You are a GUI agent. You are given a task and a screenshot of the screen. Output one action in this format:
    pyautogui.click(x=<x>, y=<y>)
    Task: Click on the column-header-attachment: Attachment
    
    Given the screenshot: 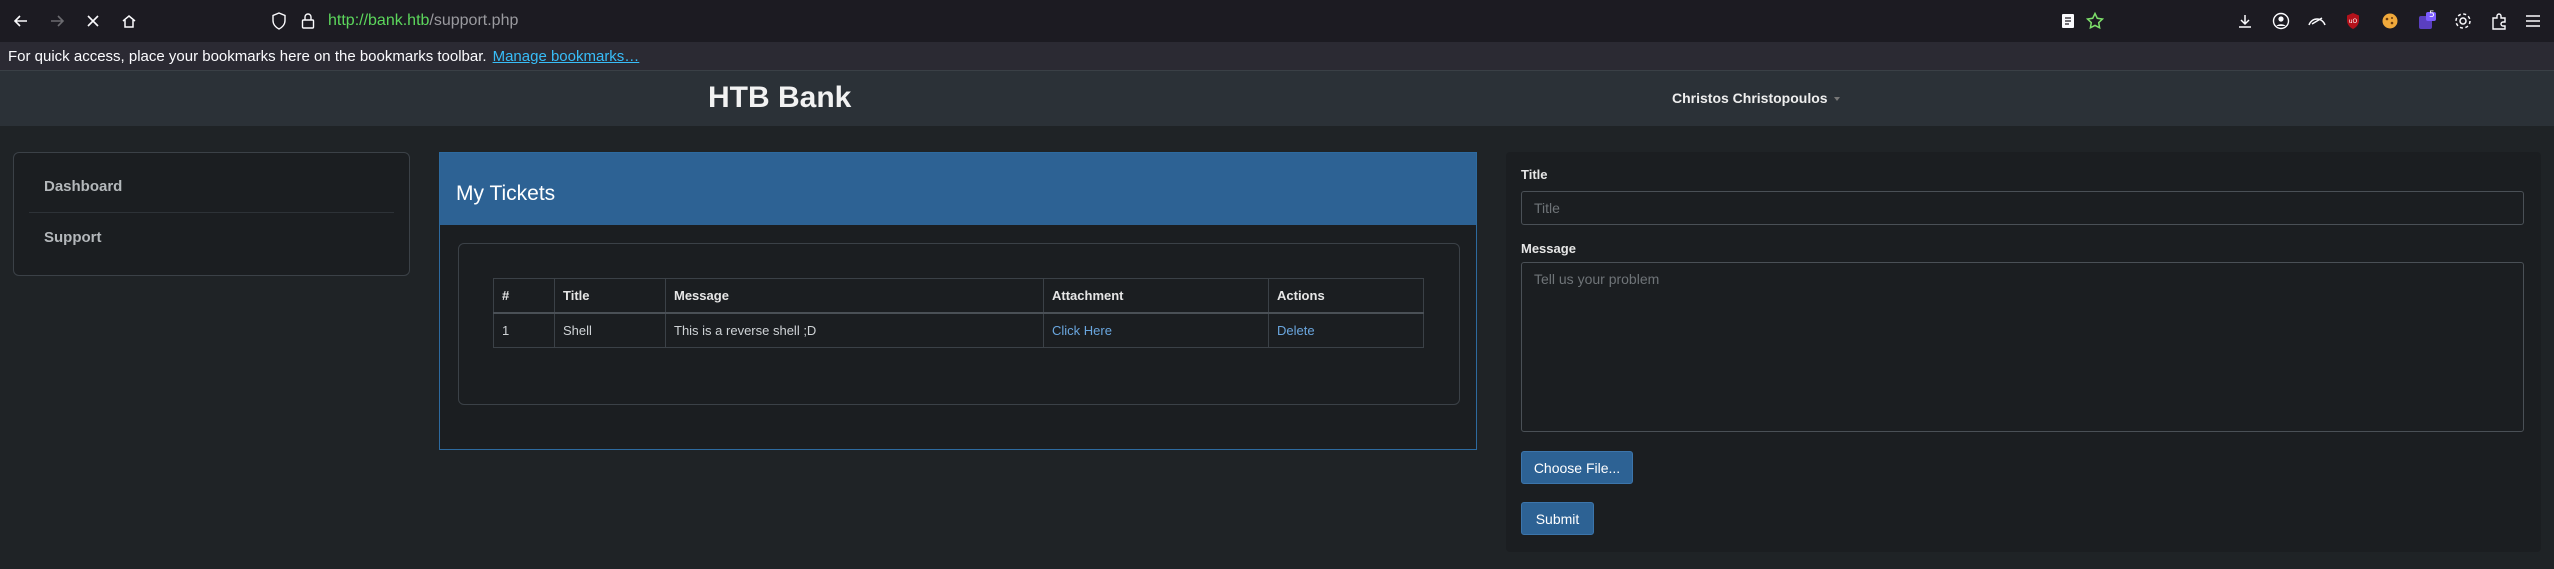 What is the action you would take?
    pyautogui.click(x=1156, y=296)
    